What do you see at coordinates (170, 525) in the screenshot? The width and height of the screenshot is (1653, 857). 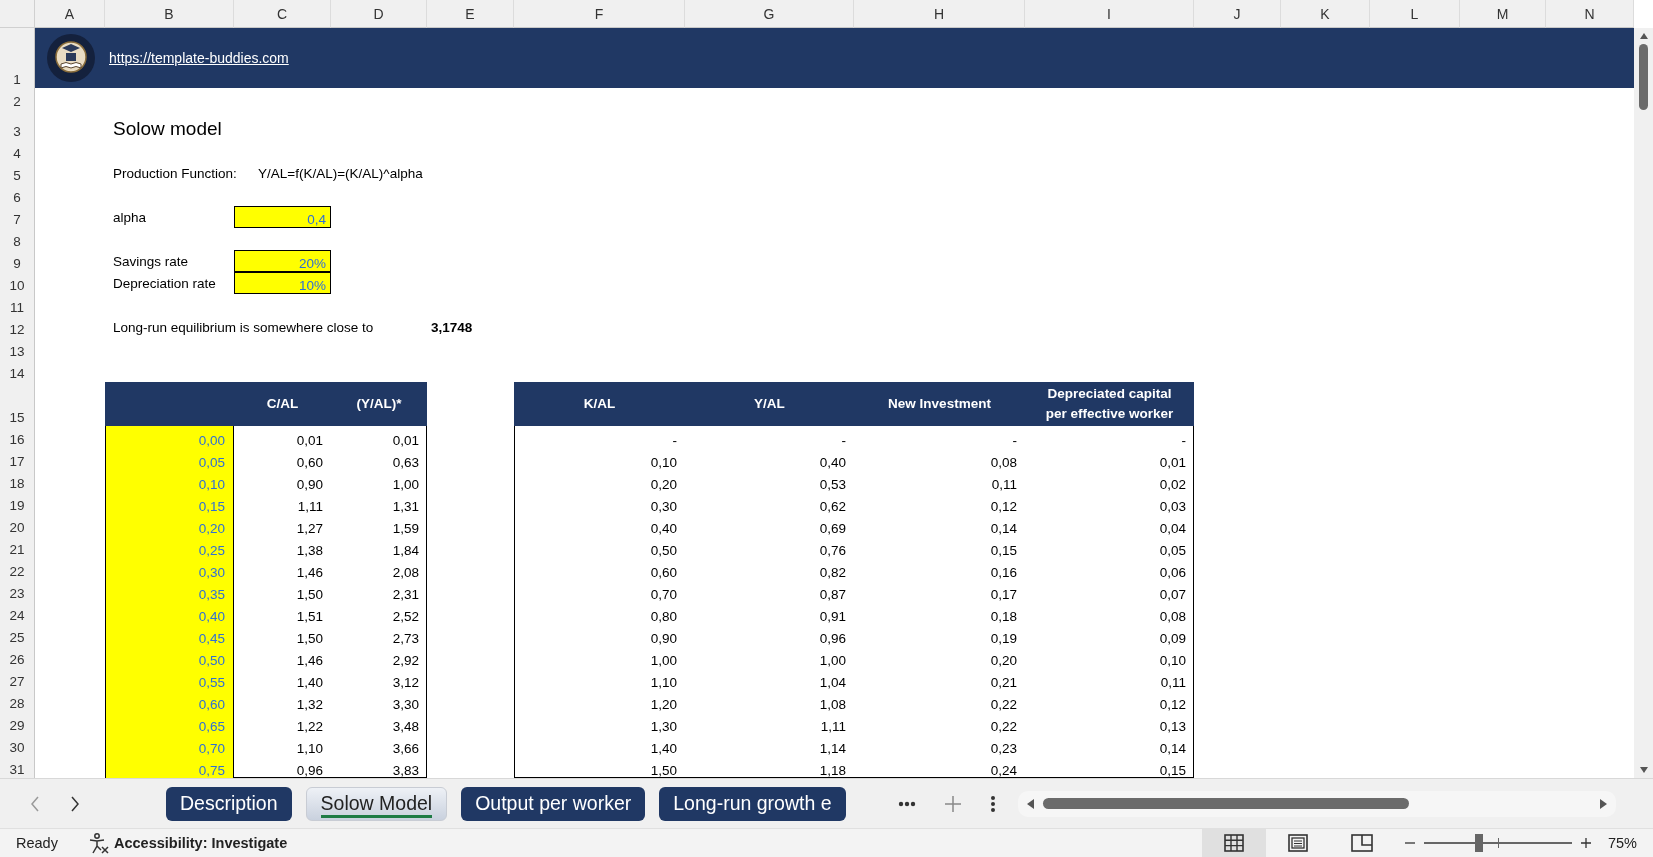 I see `input-cell: 0,20` at bounding box center [170, 525].